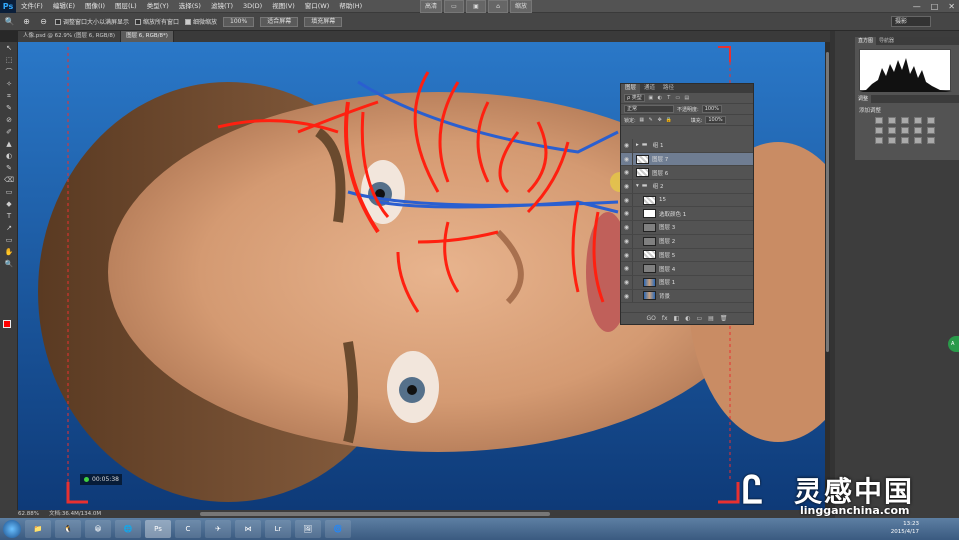 This screenshot has height=540, width=959. Describe the element at coordinates (660, 98) in the screenshot. I see `adjustment-filter-icon: ◐` at that location.